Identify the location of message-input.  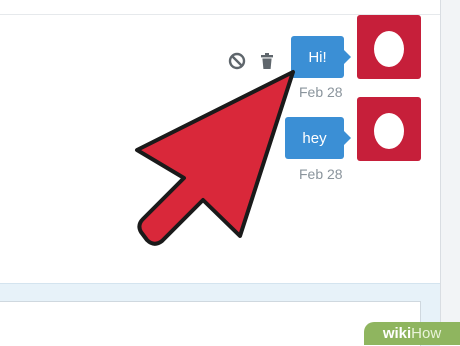
(210, 323).